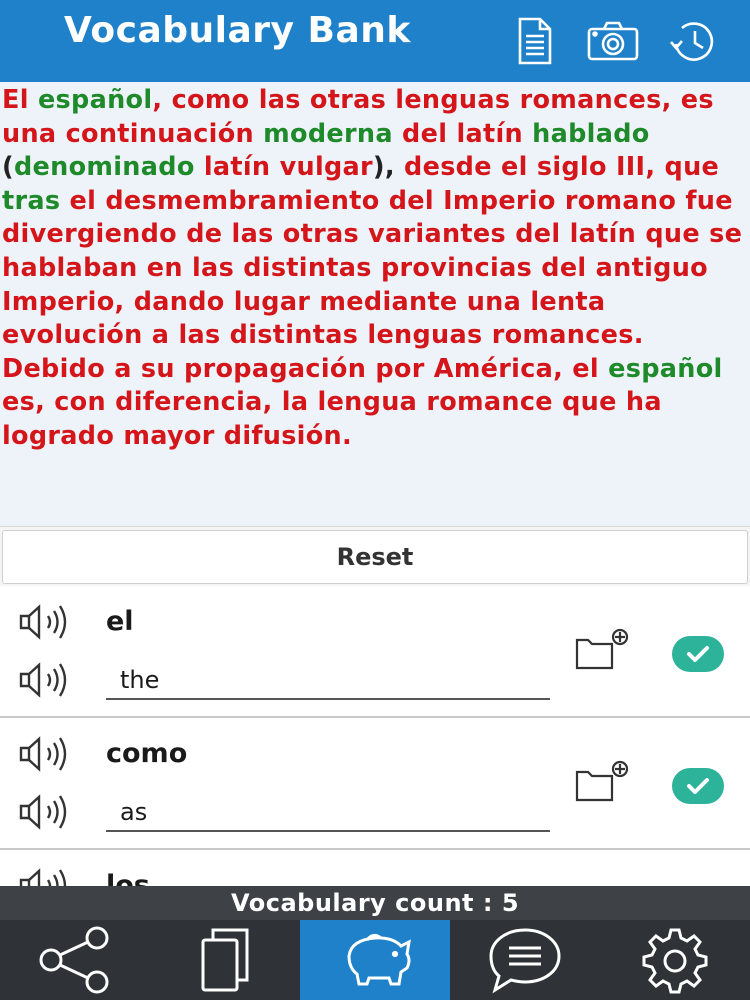 This screenshot has height=1000, width=750. Describe the element at coordinates (211, 100) in the screenshot. I see `passage-word-unknown: como` at that location.